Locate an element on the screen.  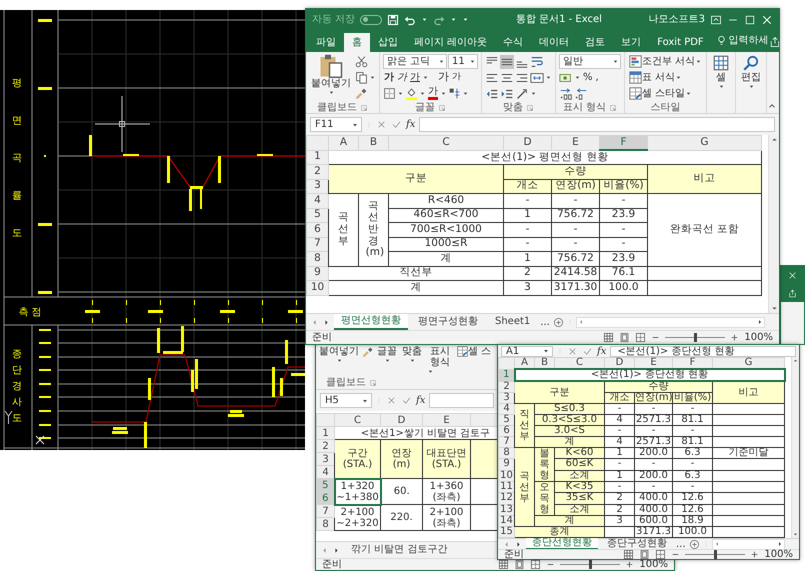
row-header: 13 is located at coordinates (506, 510).